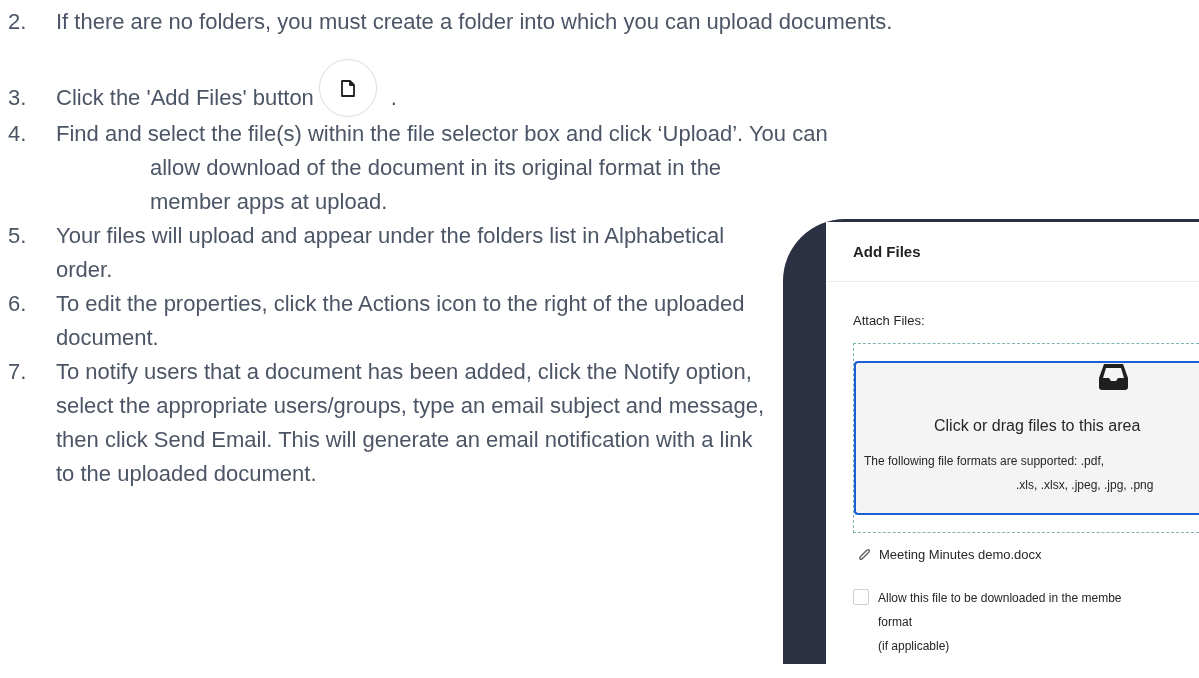 This screenshot has width=1199, height=678. Describe the element at coordinates (864, 555) in the screenshot. I see `paperclip-icon` at that location.